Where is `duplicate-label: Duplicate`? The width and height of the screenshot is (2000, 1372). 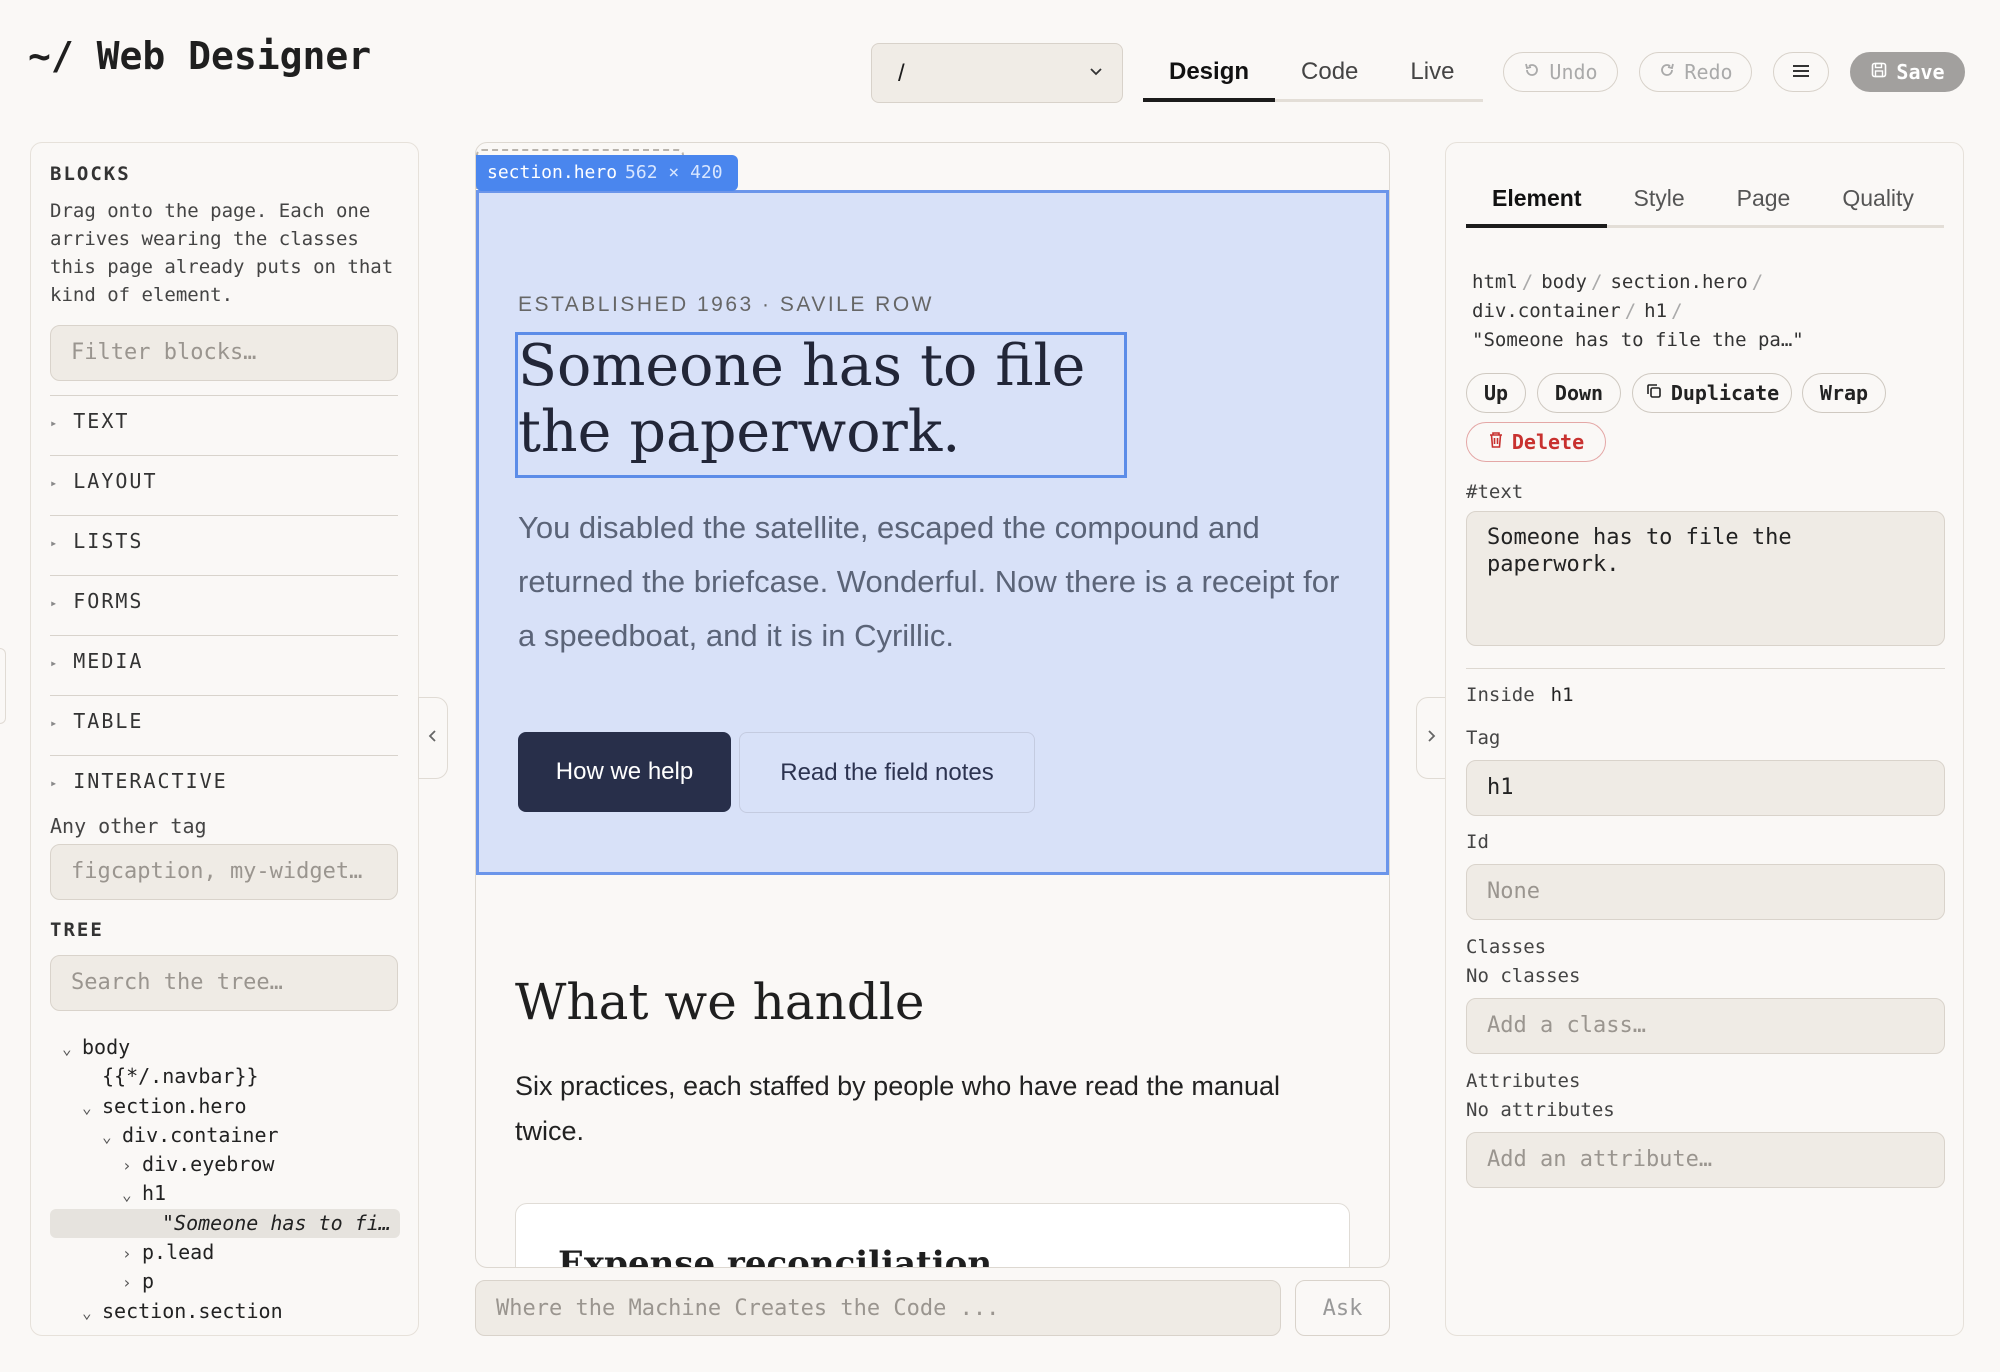 duplicate-label: Duplicate is located at coordinates (1725, 393).